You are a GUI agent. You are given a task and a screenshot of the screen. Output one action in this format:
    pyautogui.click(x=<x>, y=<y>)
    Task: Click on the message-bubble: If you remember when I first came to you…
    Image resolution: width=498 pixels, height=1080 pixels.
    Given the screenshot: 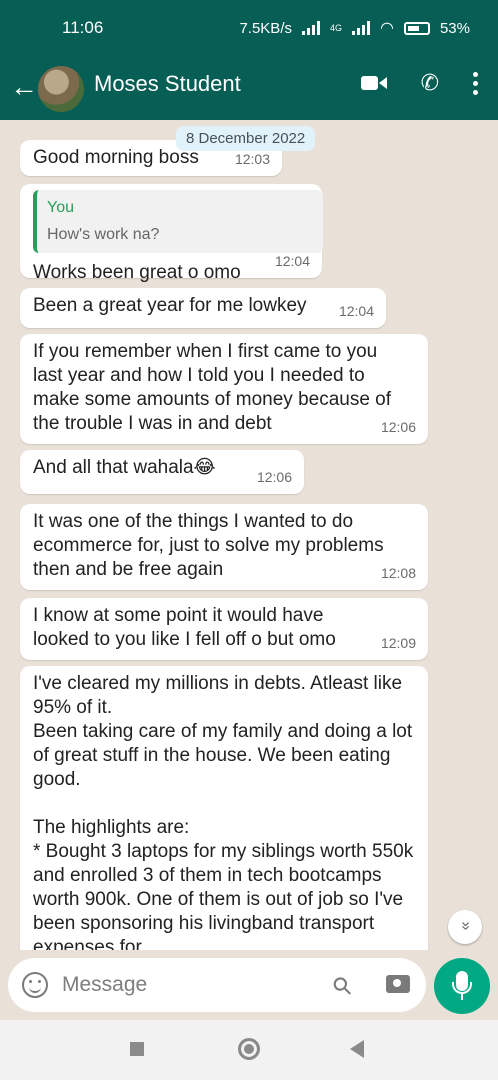 What is the action you would take?
    pyautogui.click(x=224, y=389)
    